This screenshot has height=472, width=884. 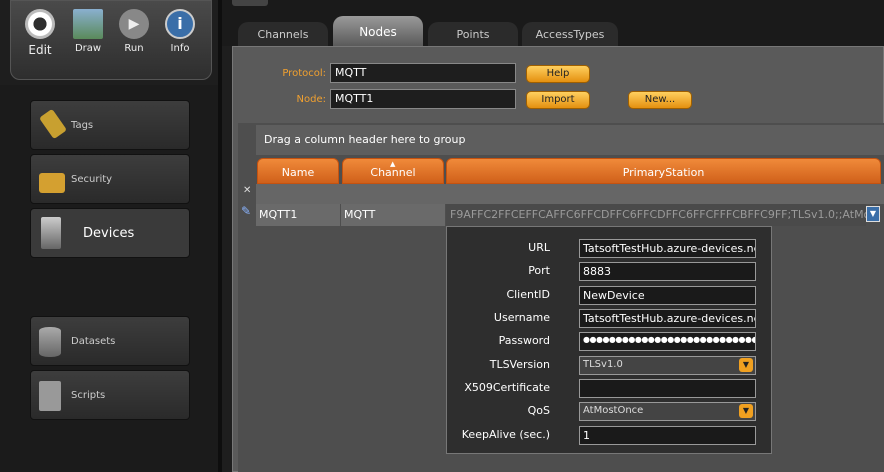 What do you see at coordinates (393, 164) in the screenshot?
I see `sort-ascending-icon: ▲` at bounding box center [393, 164].